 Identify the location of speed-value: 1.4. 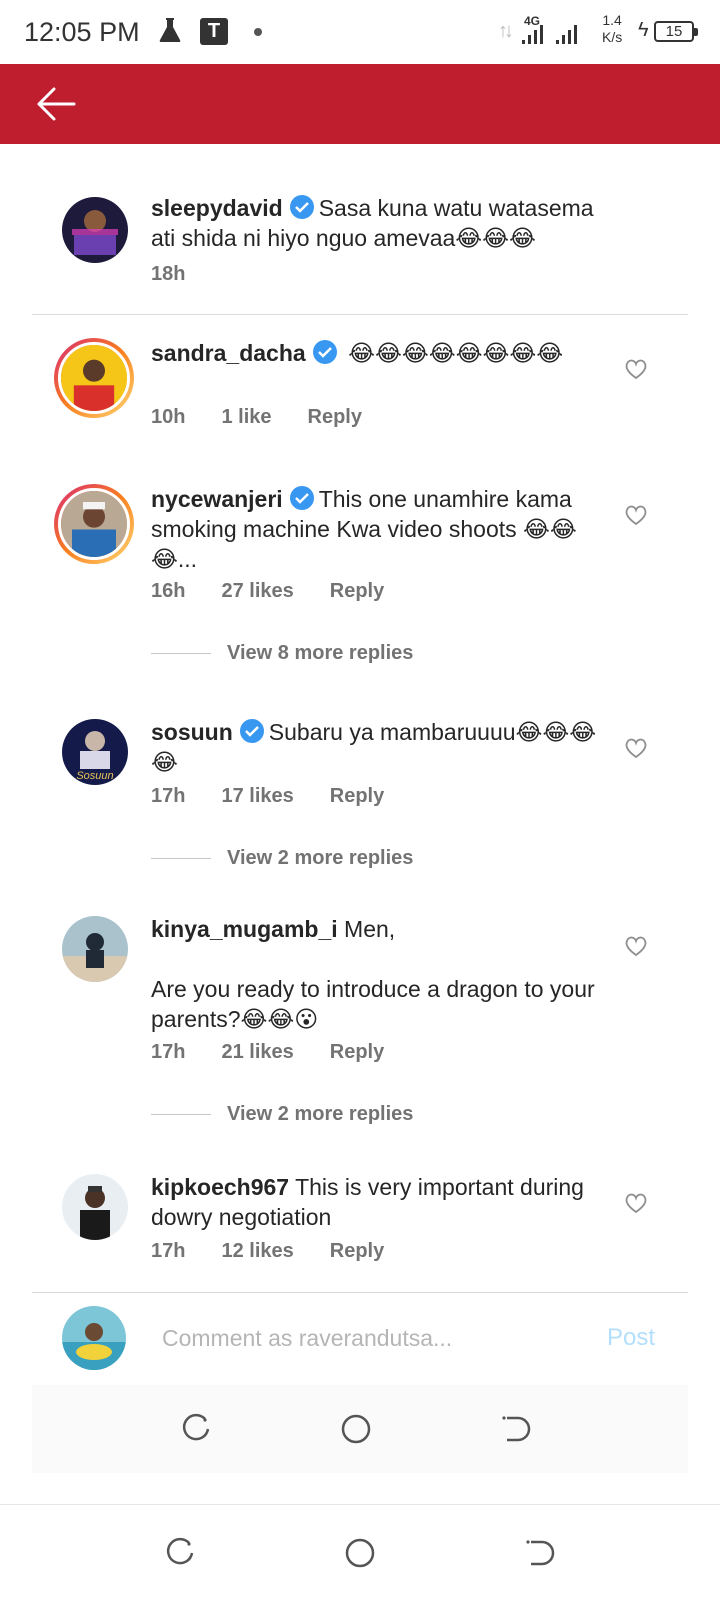
(612, 20).